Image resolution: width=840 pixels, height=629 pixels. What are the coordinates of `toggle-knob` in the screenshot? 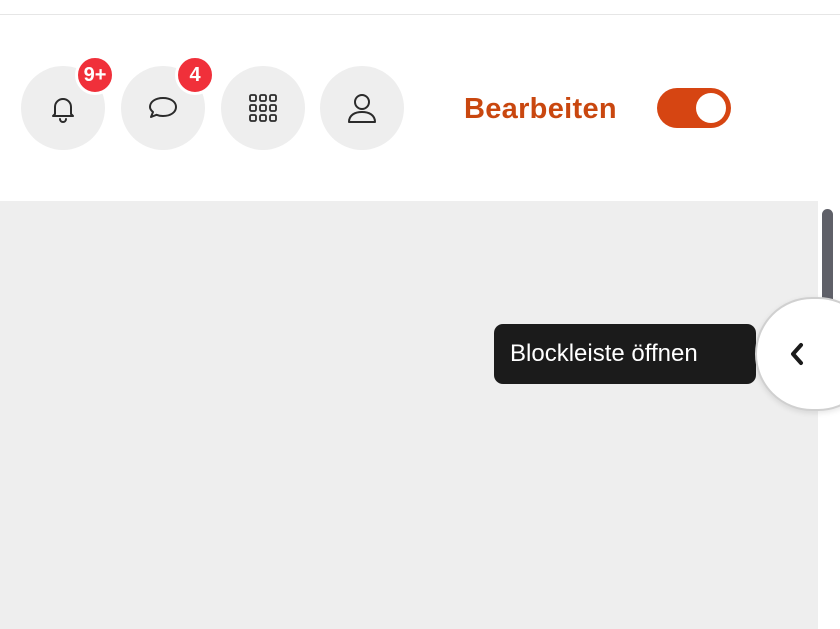 It's located at (711, 108).